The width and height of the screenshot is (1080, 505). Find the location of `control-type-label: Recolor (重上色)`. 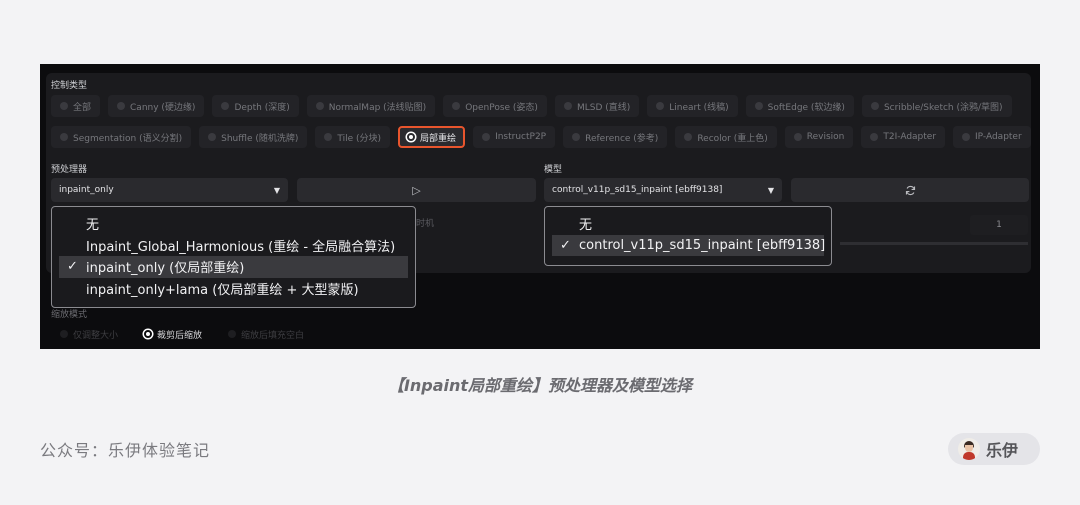

control-type-label: Recolor (重上色) is located at coordinates (732, 138).